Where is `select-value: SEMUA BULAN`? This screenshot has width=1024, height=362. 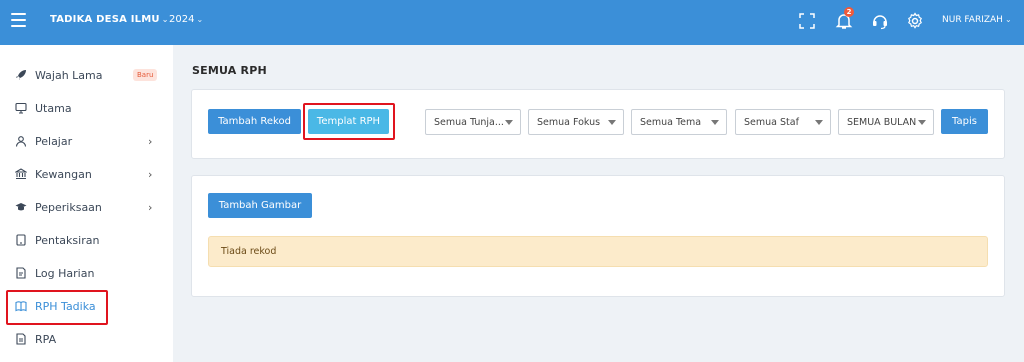
select-value: SEMUA BULAN is located at coordinates (882, 122).